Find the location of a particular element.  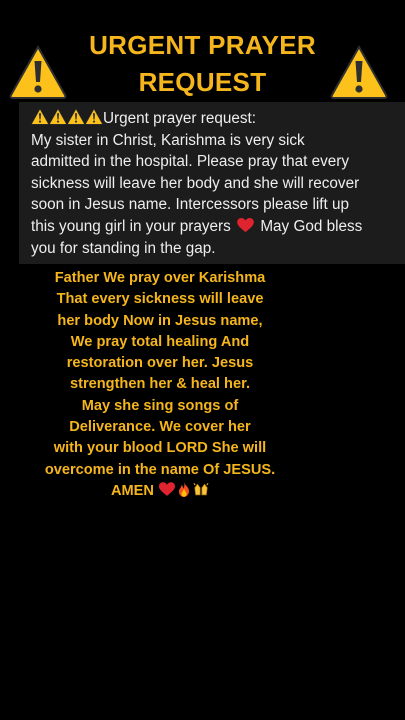

prayer-line: AMEN is located at coordinates (160, 491).